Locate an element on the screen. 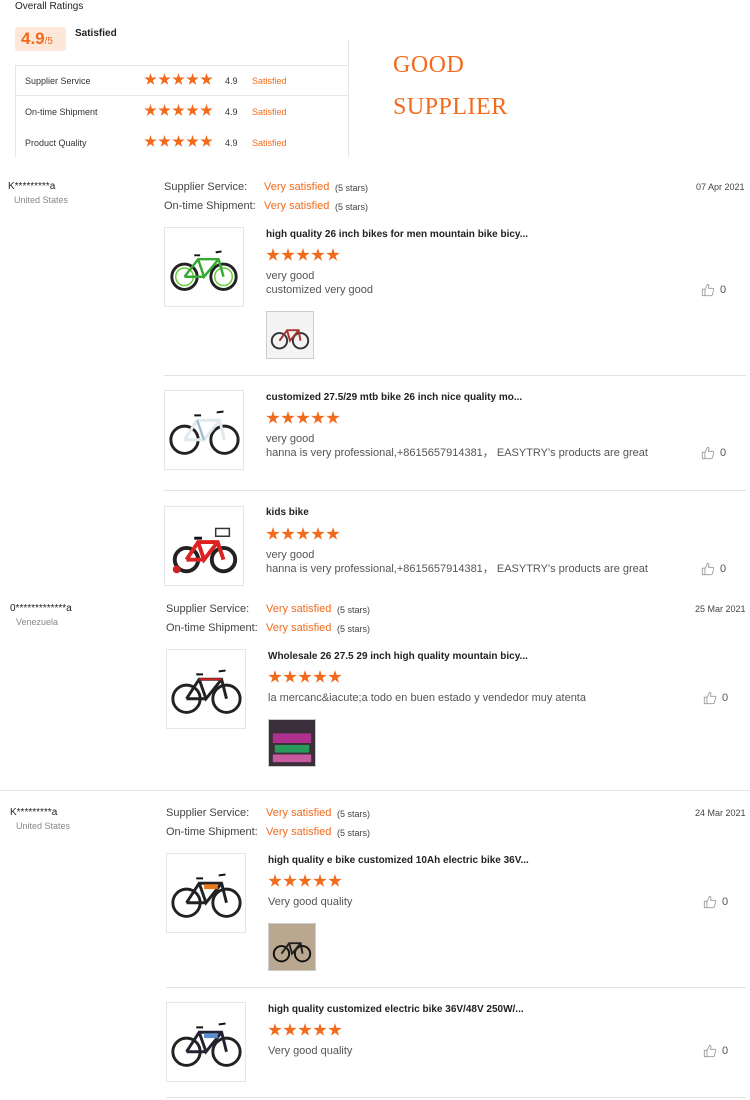  ontime-shipment-label: On-time Shipment: is located at coordinates (212, 832).